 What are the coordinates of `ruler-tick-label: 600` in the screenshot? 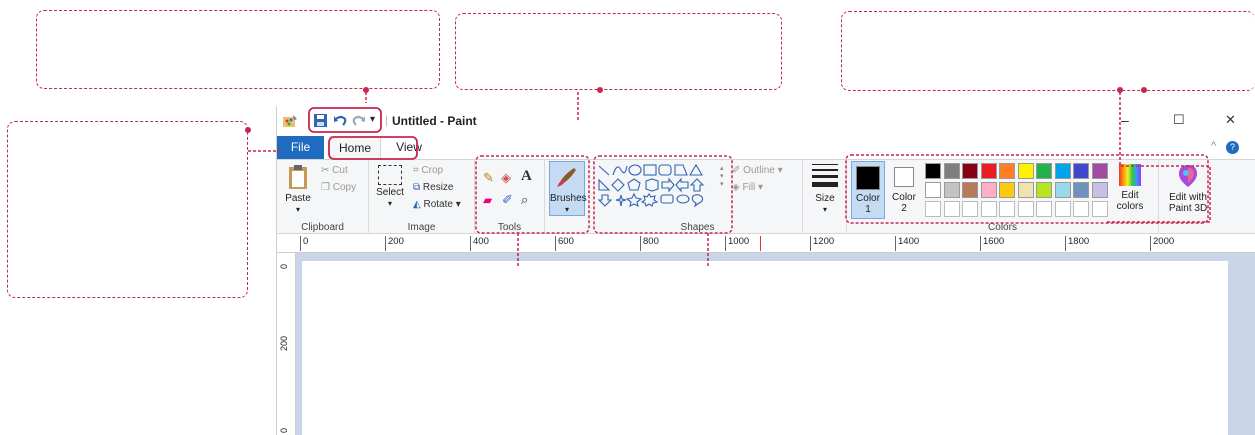 It's located at (564, 243).